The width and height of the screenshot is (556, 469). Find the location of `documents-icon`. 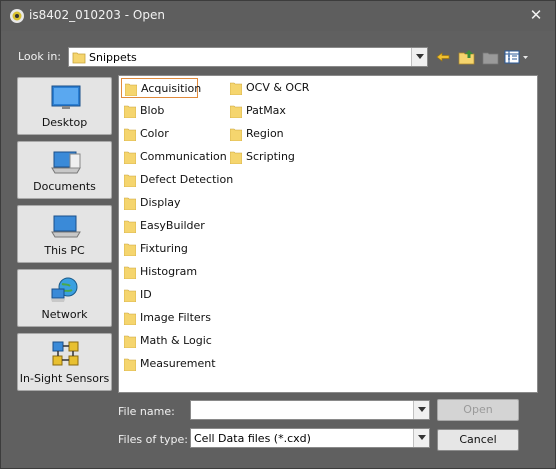

documents-icon is located at coordinates (66, 162).